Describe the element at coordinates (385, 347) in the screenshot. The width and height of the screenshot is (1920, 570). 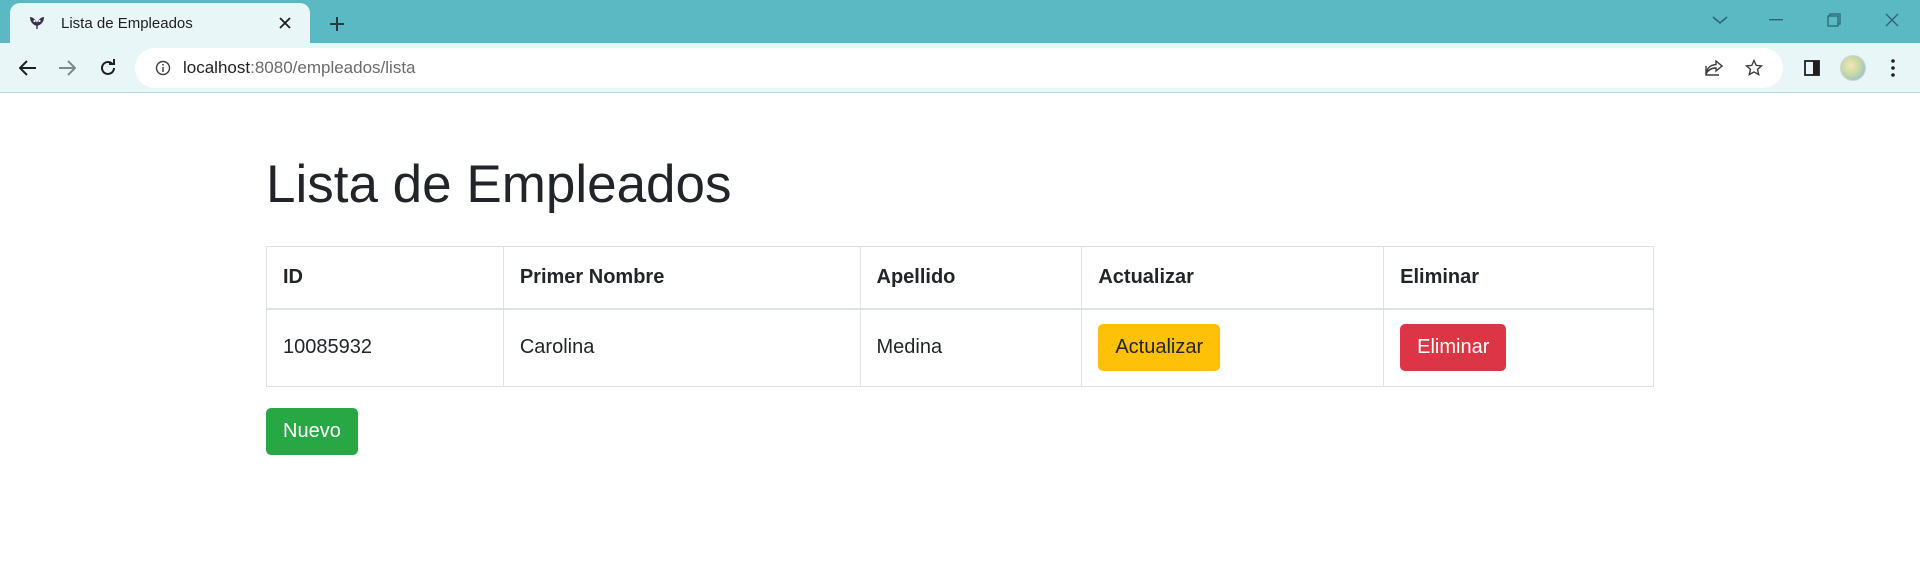
I see `cell-id: 10085932` at that location.